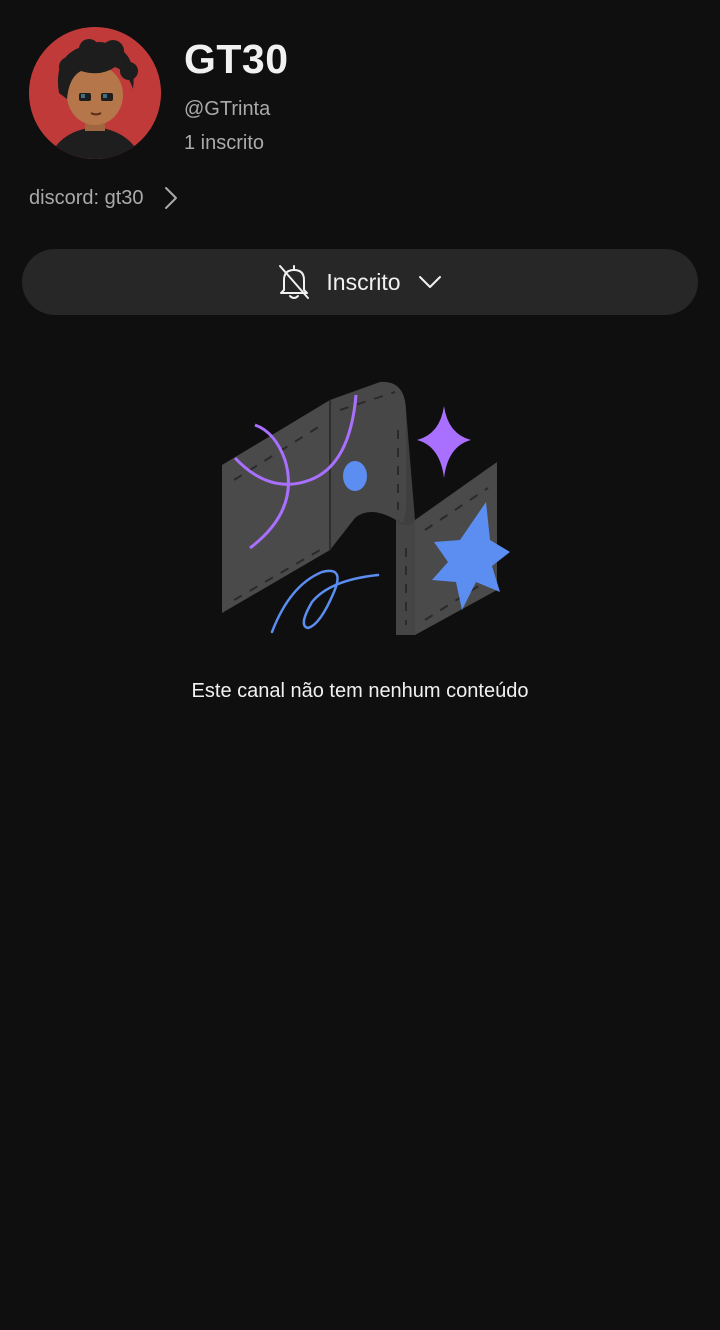 This screenshot has height=1330, width=720. I want to click on empty-channel-illustration, so click(360, 510).